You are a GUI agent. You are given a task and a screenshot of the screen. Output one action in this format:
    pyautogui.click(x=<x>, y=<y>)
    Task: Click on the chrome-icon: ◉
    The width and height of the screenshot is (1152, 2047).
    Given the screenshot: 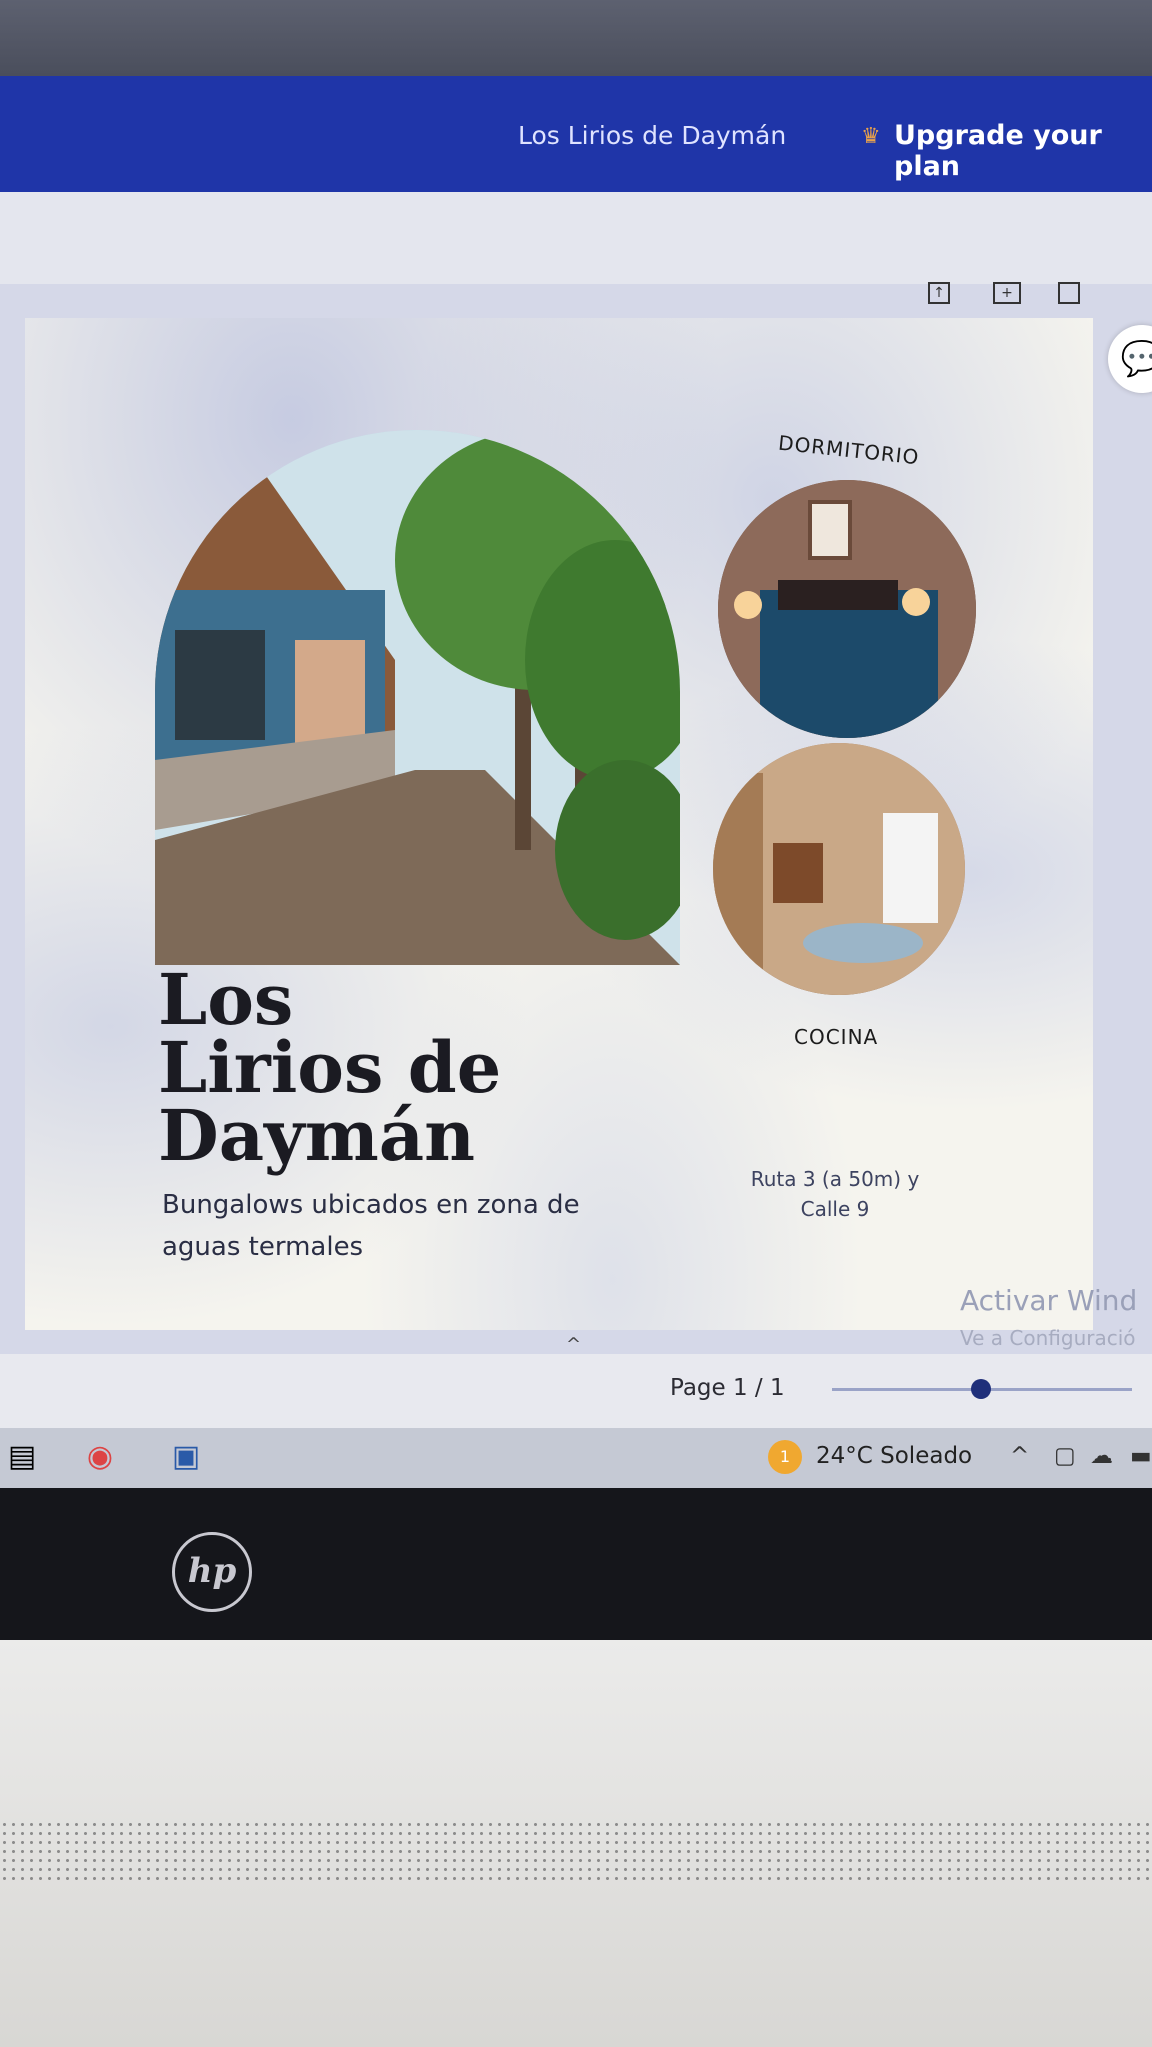 What is the action you would take?
    pyautogui.click(x=100, y=1457)
    